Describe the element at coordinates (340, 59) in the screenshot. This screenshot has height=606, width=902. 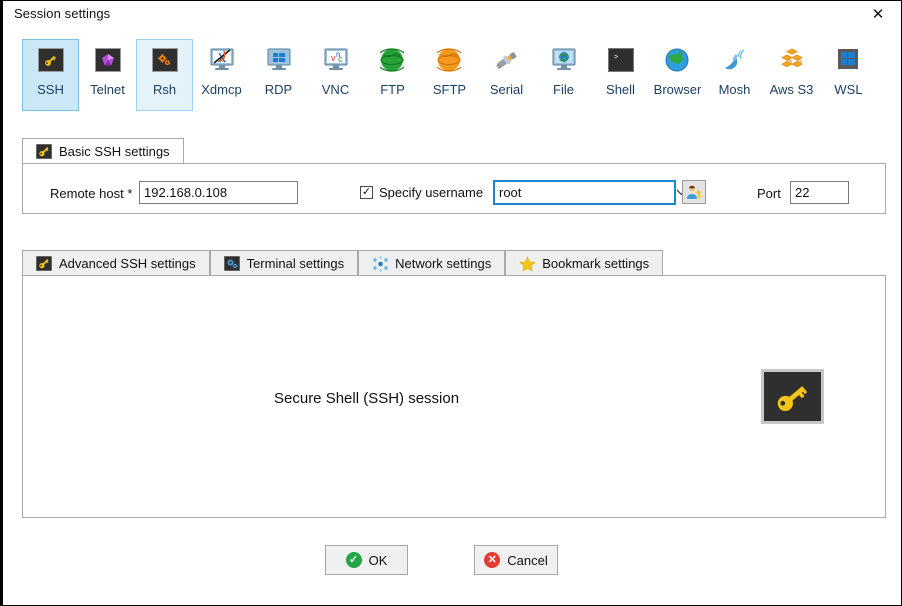
I see `svg-text: c` at that location.